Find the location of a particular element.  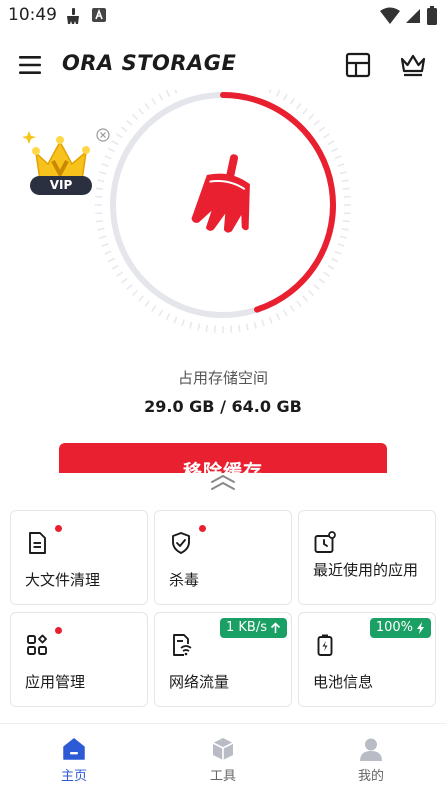

tool-label: 网络流量 is located at coordinates (199, 682).